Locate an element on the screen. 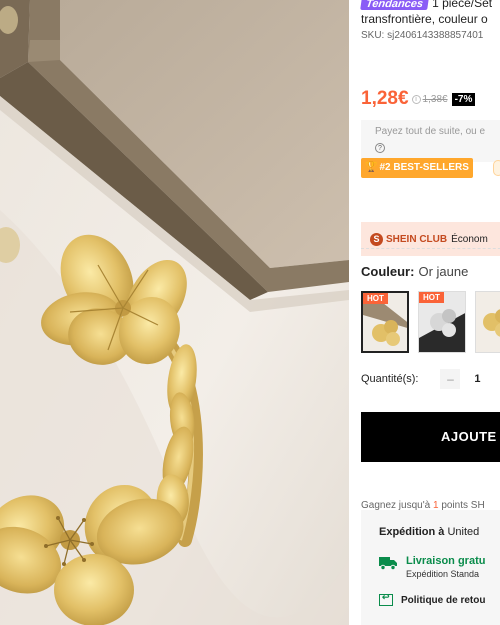 The width and height of the screenshot is (500, 625). free-shipping-row: Livraison gratu Expédition Standa is located at coordinates (439, 567).